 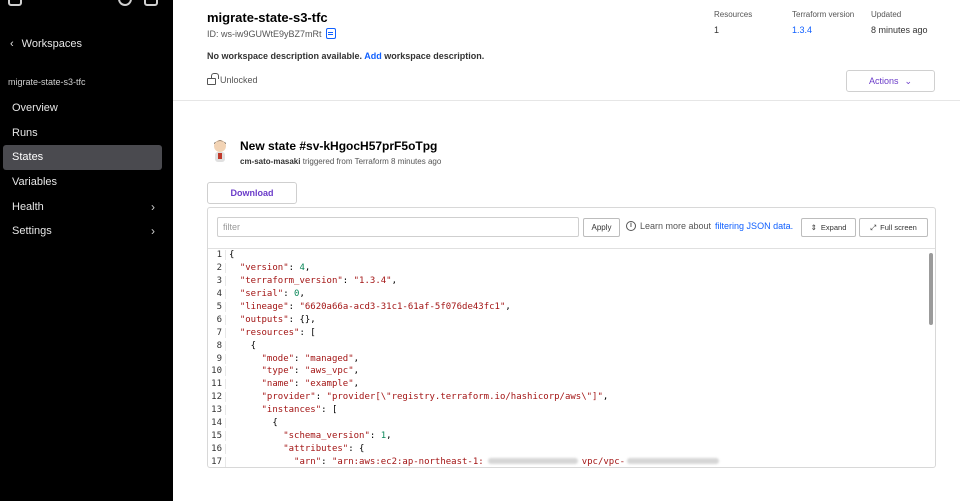 What do you see at coordinates (339, 146) in the screenshot?
I see `state-title: New state #sv-kHgocH57prF5oTpg` at bounding box center [339, 146].